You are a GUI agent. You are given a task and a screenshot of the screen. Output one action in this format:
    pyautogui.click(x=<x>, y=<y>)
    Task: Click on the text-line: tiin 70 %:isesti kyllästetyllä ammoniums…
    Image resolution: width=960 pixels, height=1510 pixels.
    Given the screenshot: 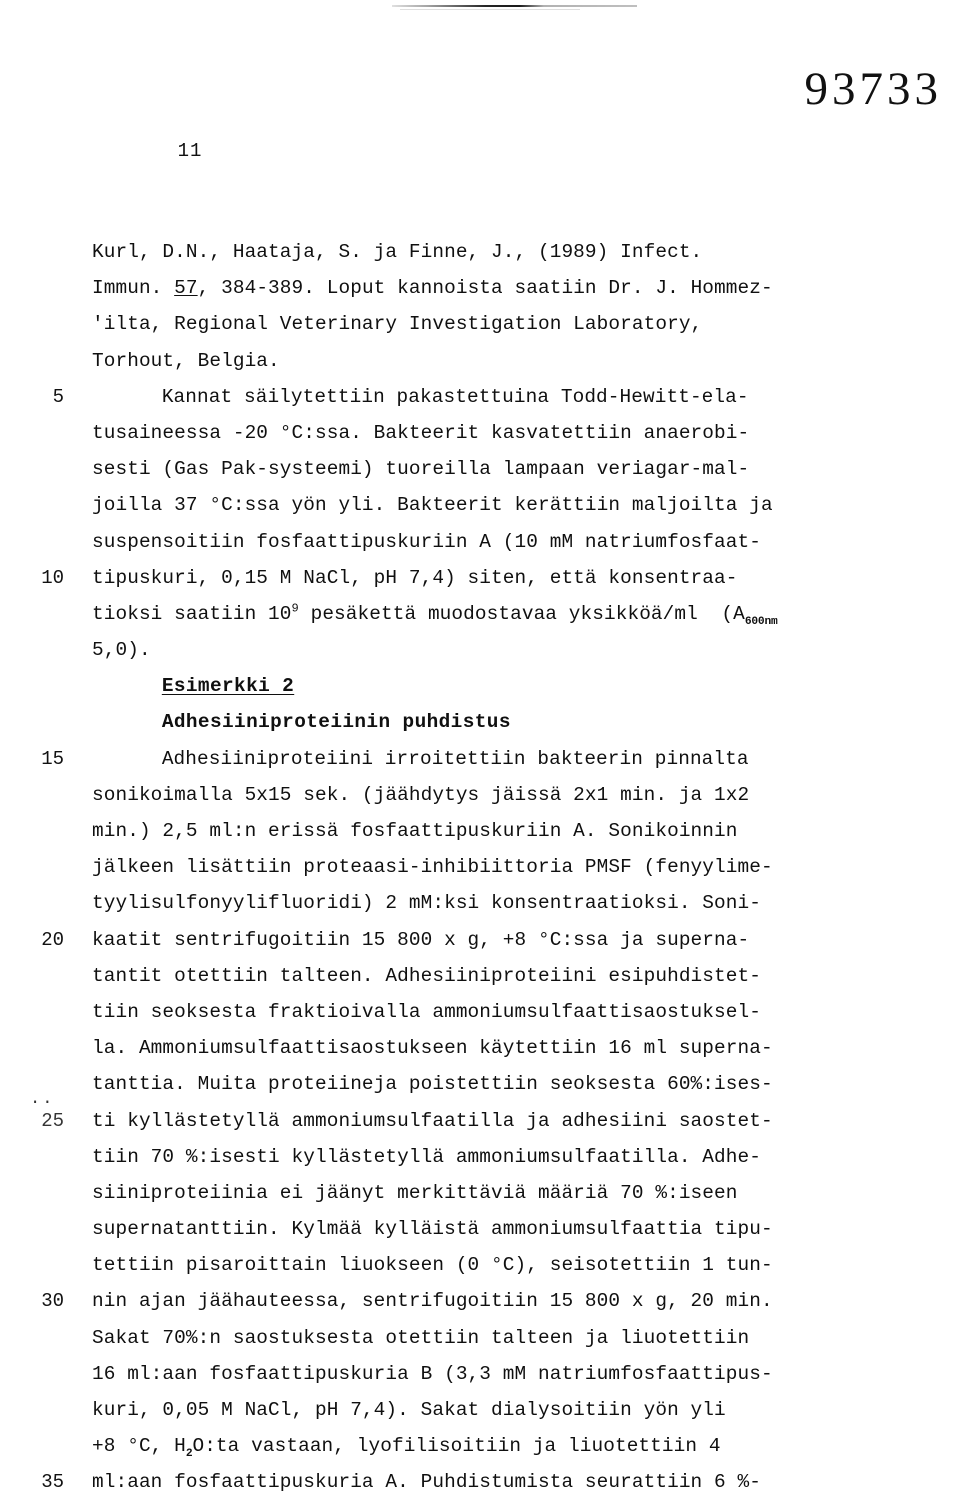 What is the action you would take?
    pyautogui.click(x=518, y=1157)
    